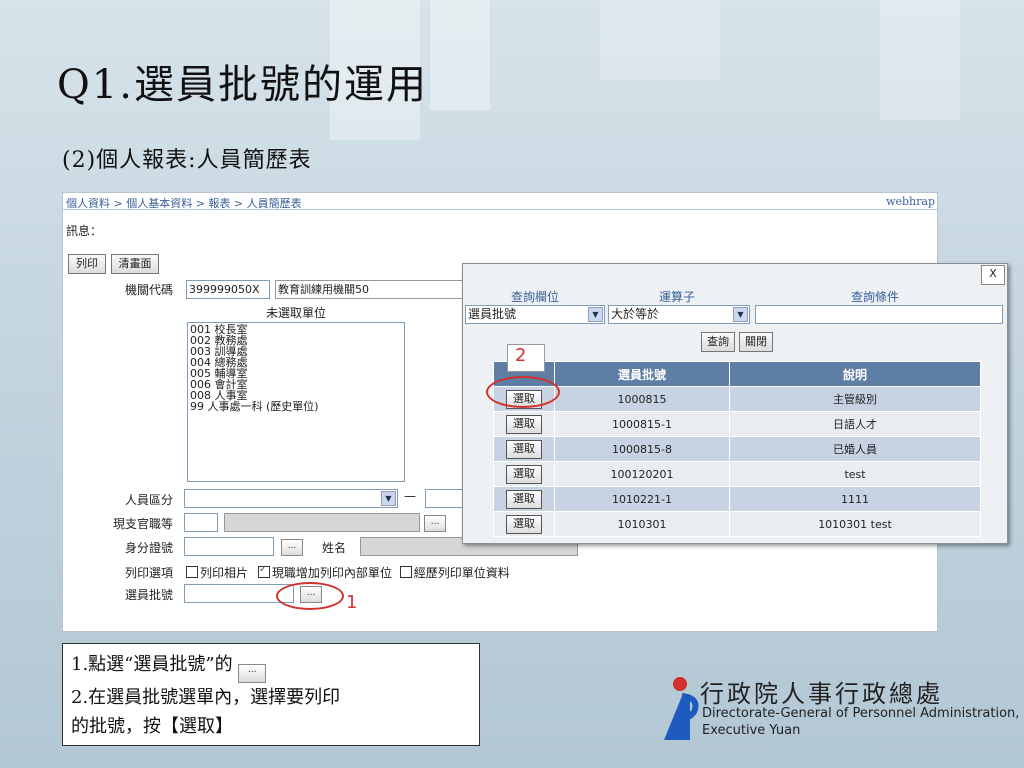 The height and width of the screenshot is (768, 1024). What do you see at coordinates (642, 474) in the screenshot?
I see `batch-cell: 100120201` at bounding box center [642, 474].